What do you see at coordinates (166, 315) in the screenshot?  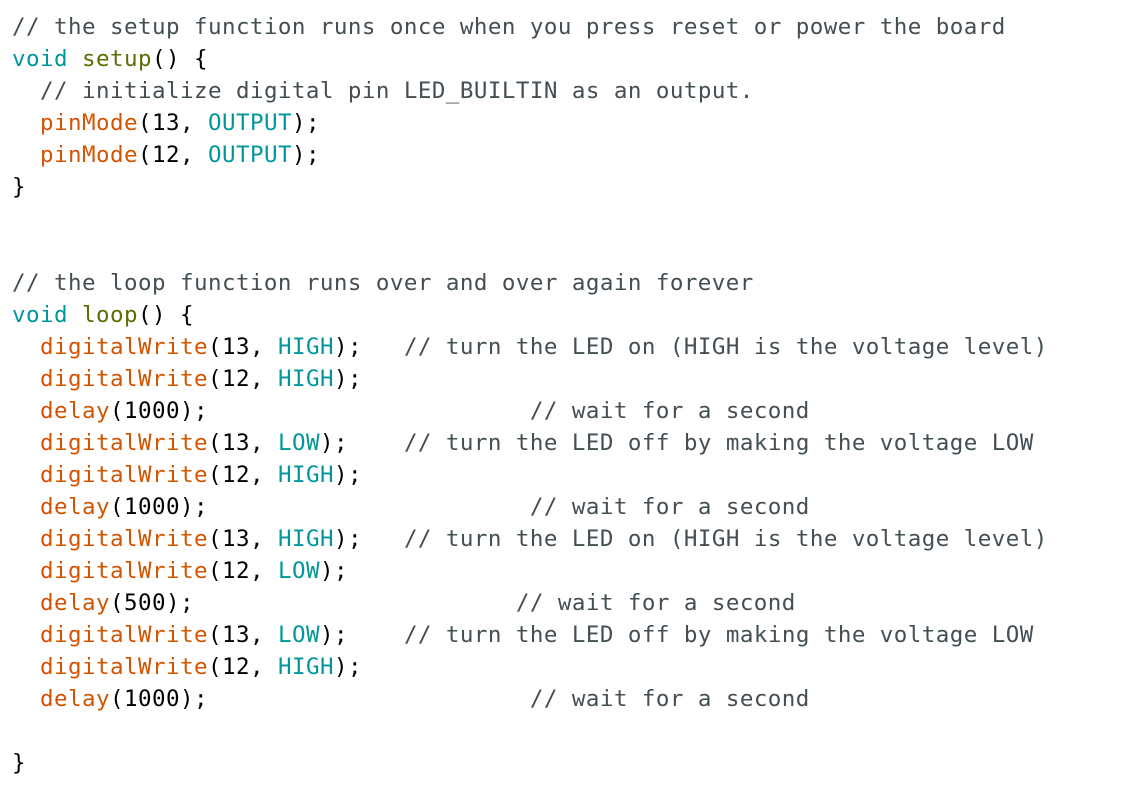 I see `code-text: () {` at bounding box center [166, 315].